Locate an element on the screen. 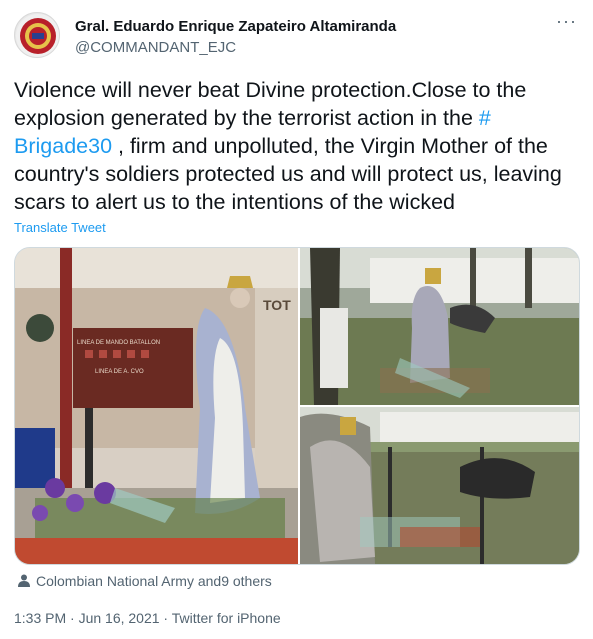 This screenshot has height=639, width=593. tagged-users-label: Colombian National Army and9 others is located at coordinates (154, 581).